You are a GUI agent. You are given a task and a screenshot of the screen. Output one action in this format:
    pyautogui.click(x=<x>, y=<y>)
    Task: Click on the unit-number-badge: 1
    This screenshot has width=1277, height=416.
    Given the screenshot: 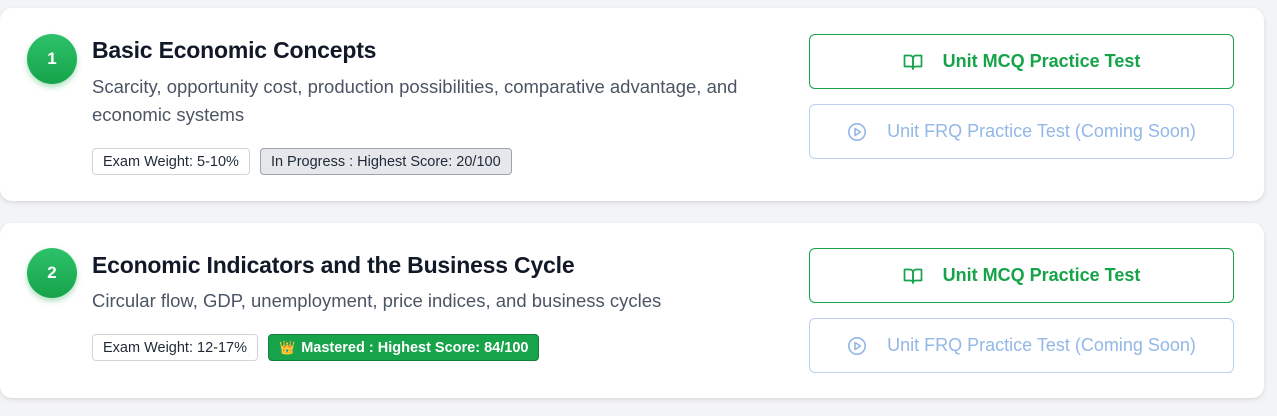 What is the action you would take?
    pyautogui.click(x=52, y=59)
    